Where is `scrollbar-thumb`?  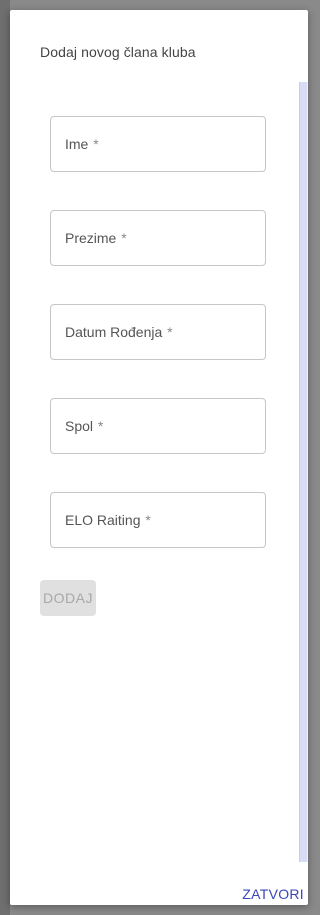
scrollbar-thumb is located at coordinates (303, 472).